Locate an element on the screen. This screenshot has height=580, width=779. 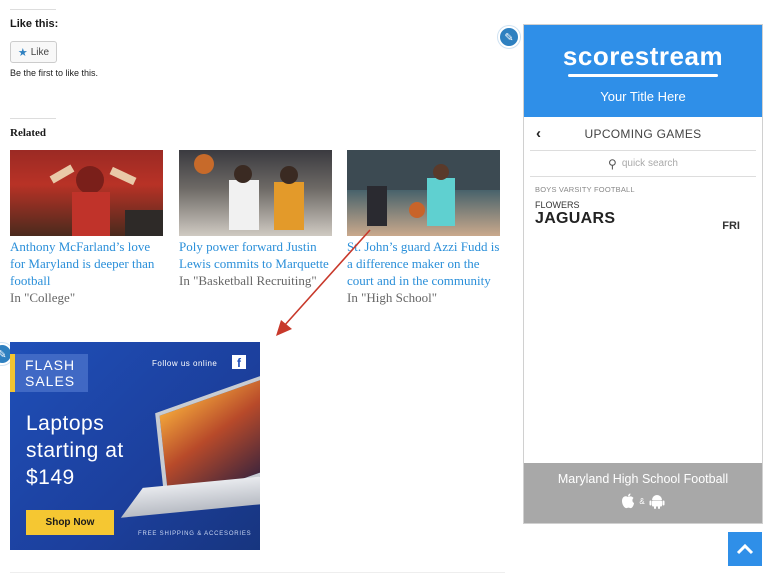
like-heading: Like this: is located at coordinates (34, 24).